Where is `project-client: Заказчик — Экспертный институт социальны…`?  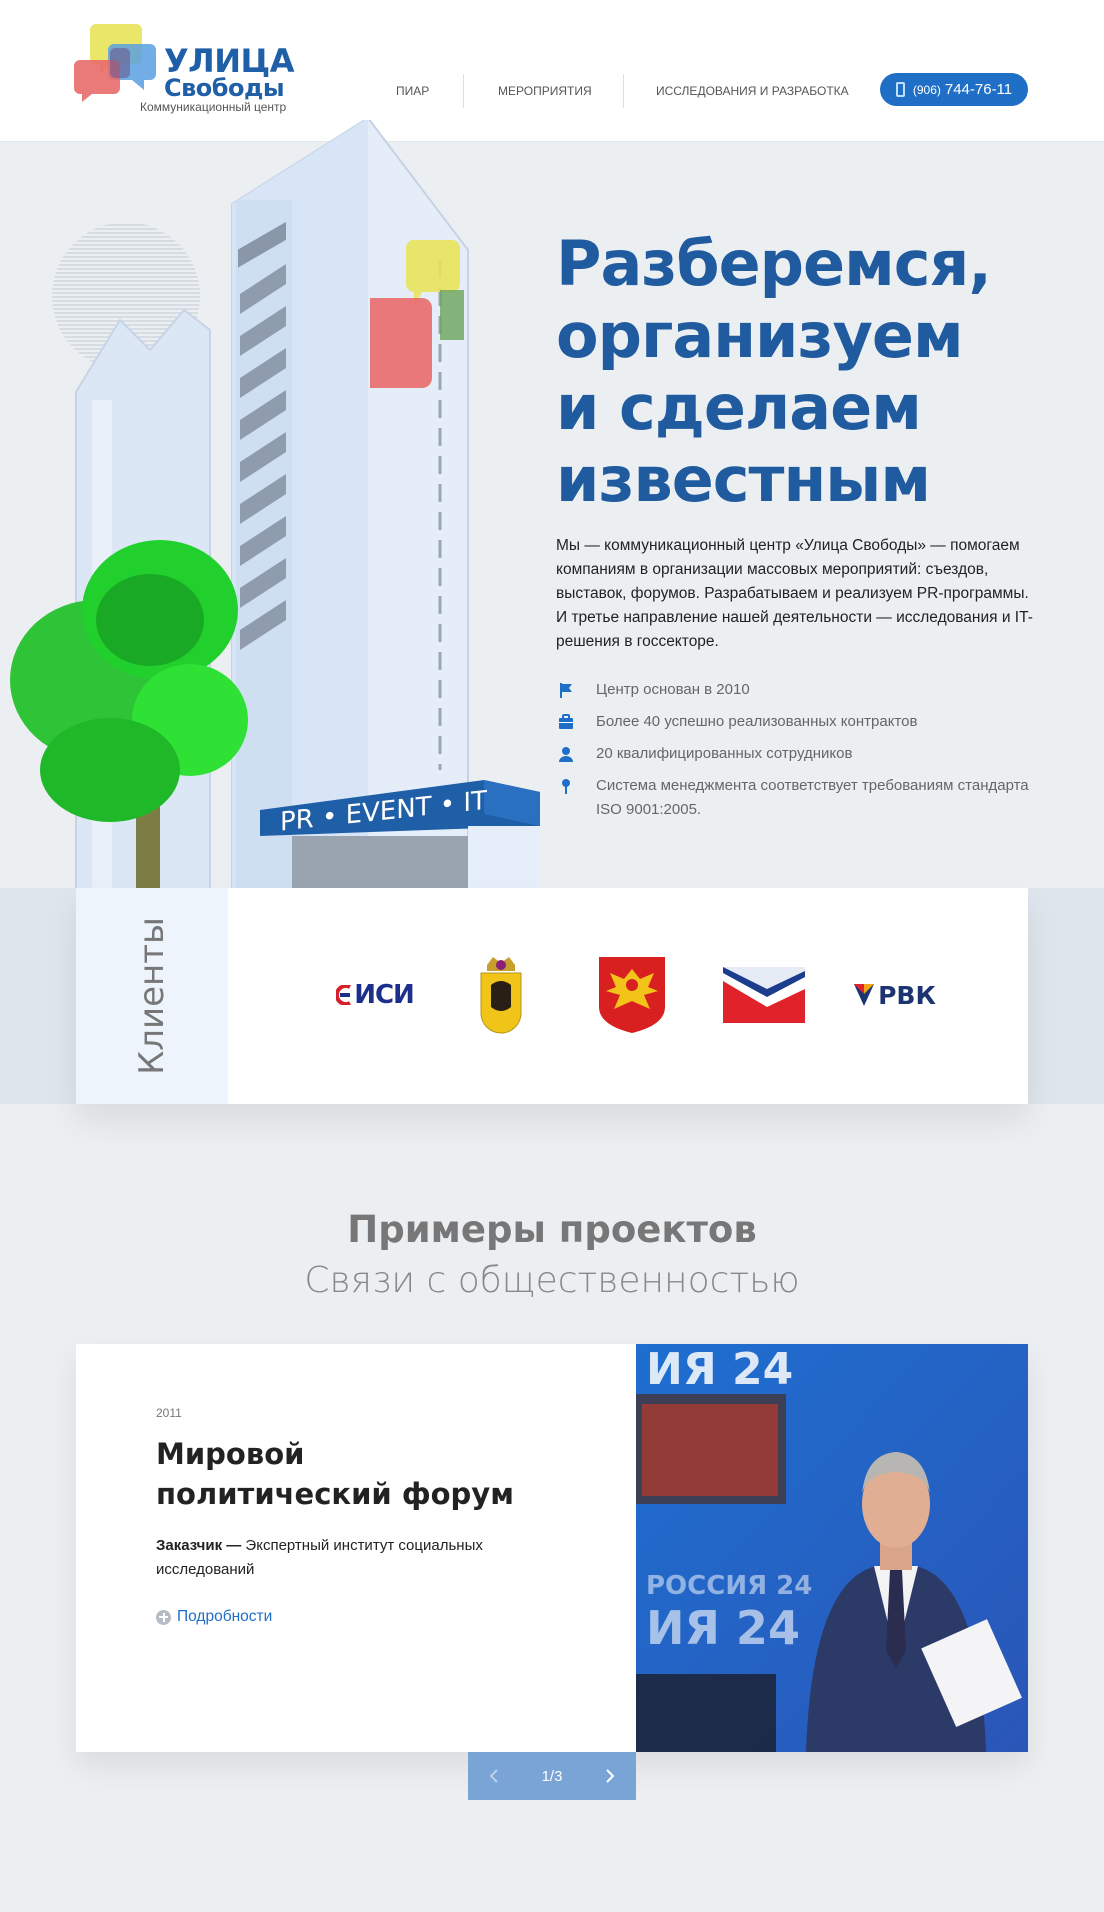 project-client: Заказчик — Экспертный институт социальны… is located at coordinates (356, 1558).